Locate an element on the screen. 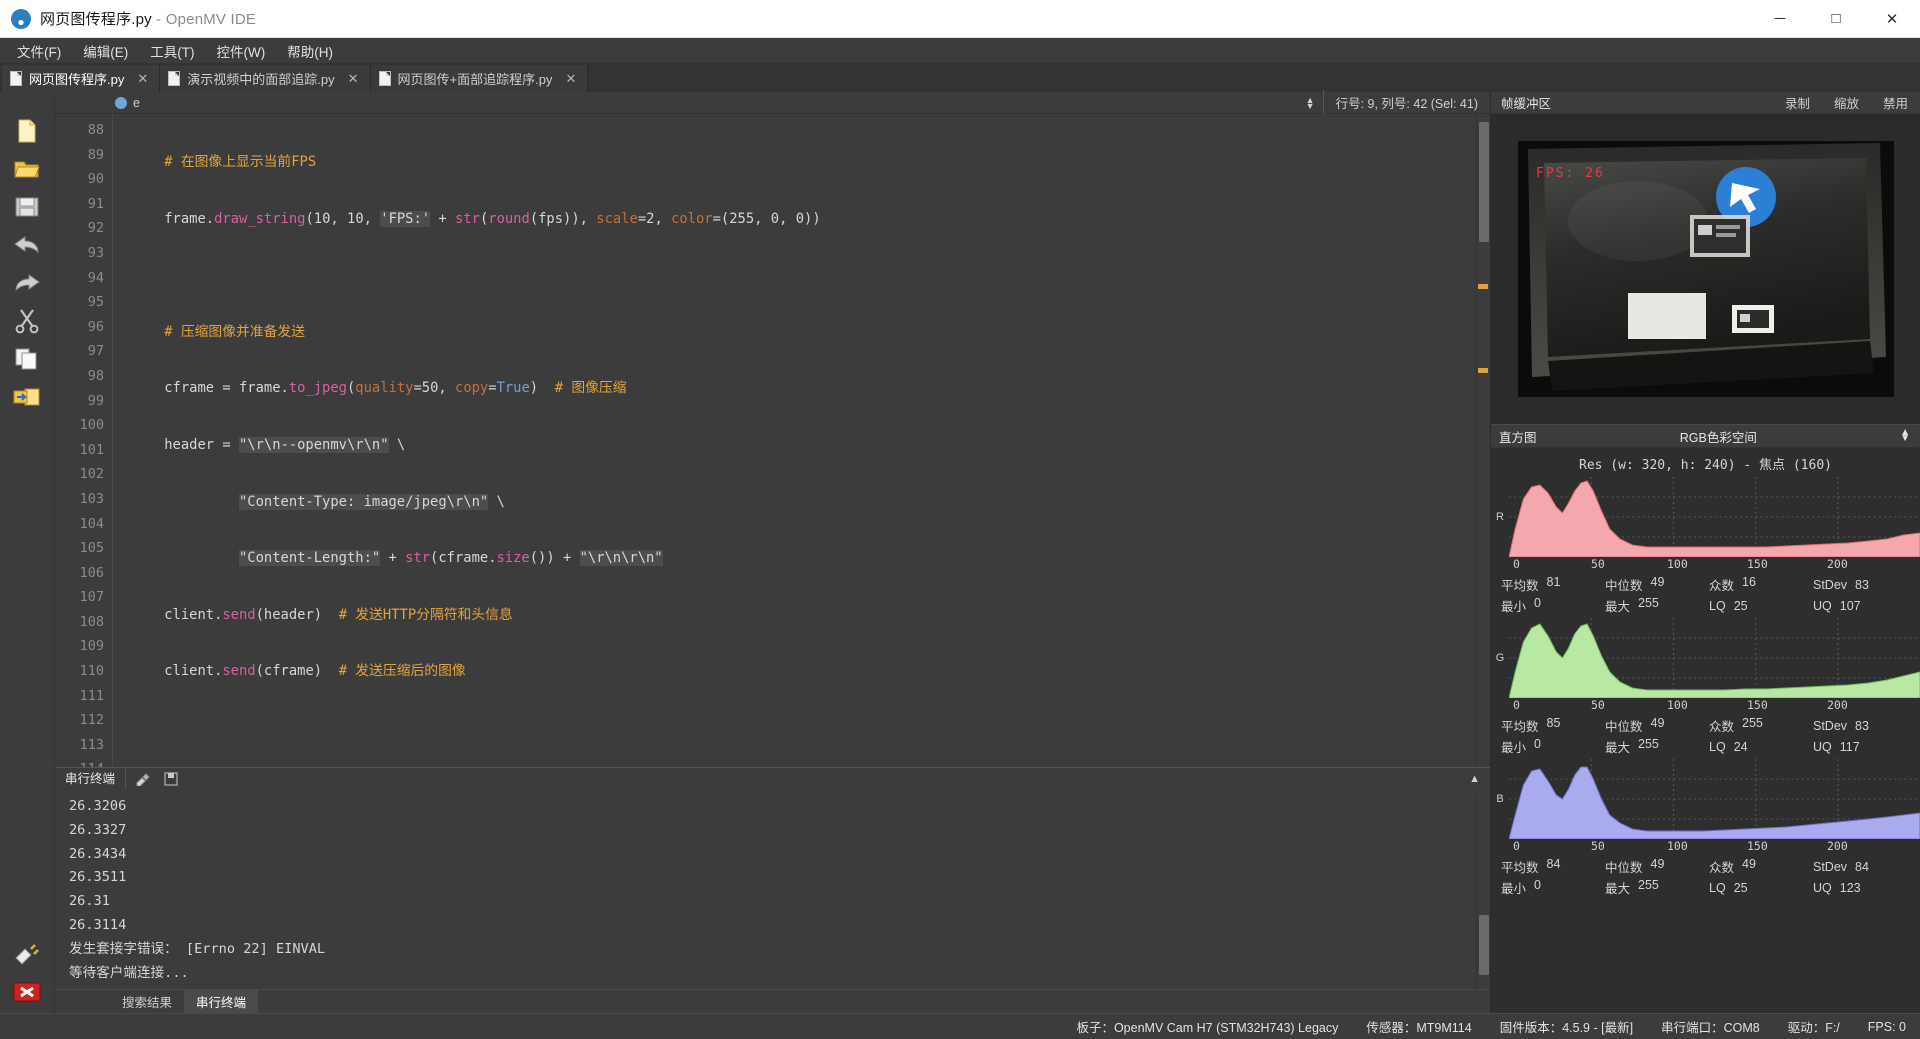 This screenshot has height=1039, width=1920. code-line: # 压缩图像并准备发送 is located at coordinates (218, 331).